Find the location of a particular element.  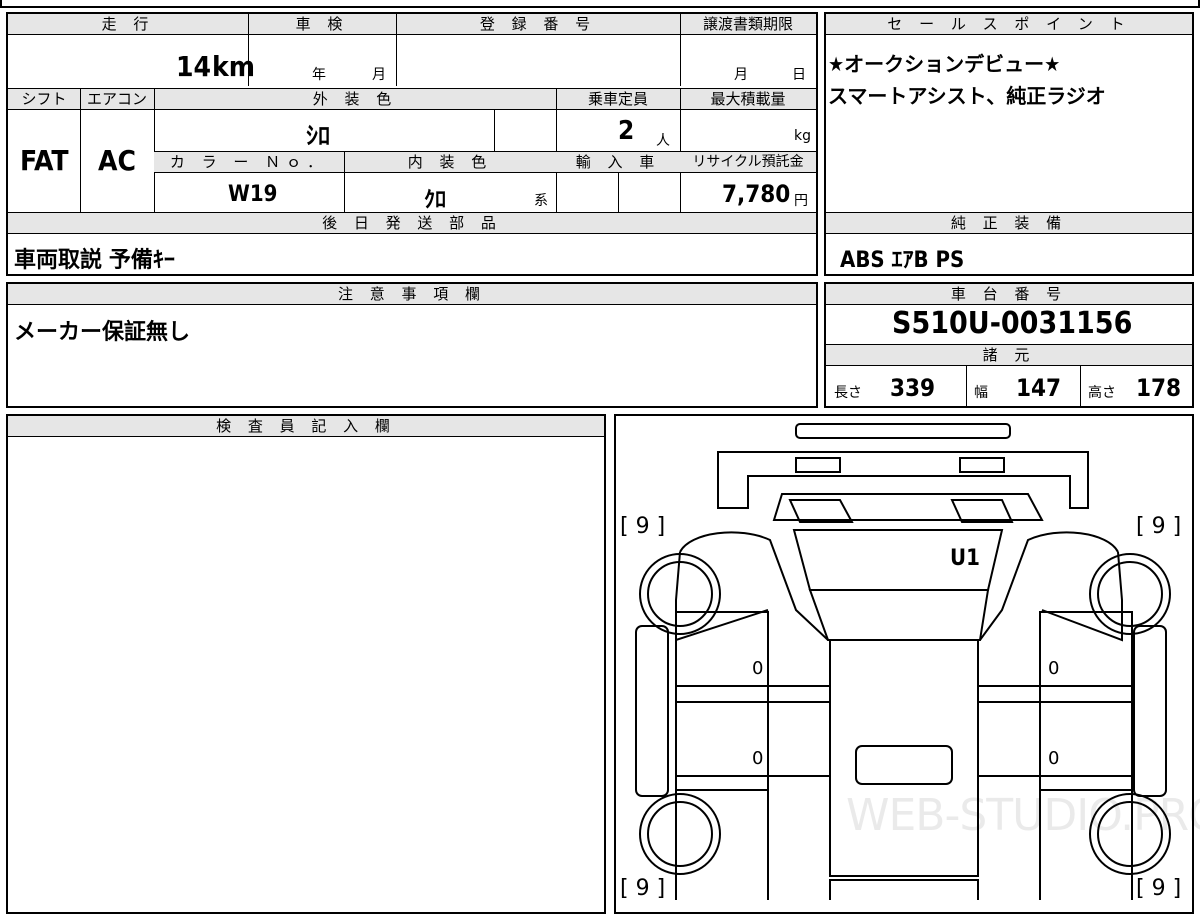

tire-rear-right-label: [ 9 ] is located at coordinates (1159, 888).